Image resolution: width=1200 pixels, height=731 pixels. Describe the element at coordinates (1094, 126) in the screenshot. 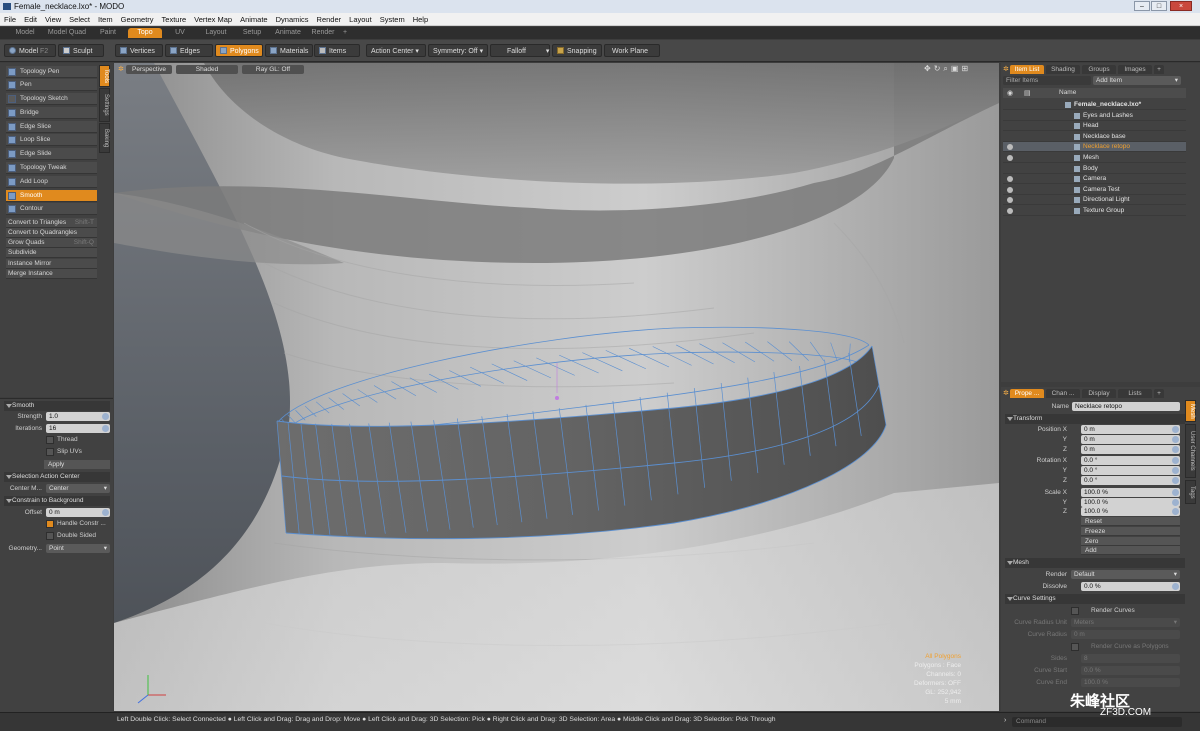

I see `item-row: Head` at that location.